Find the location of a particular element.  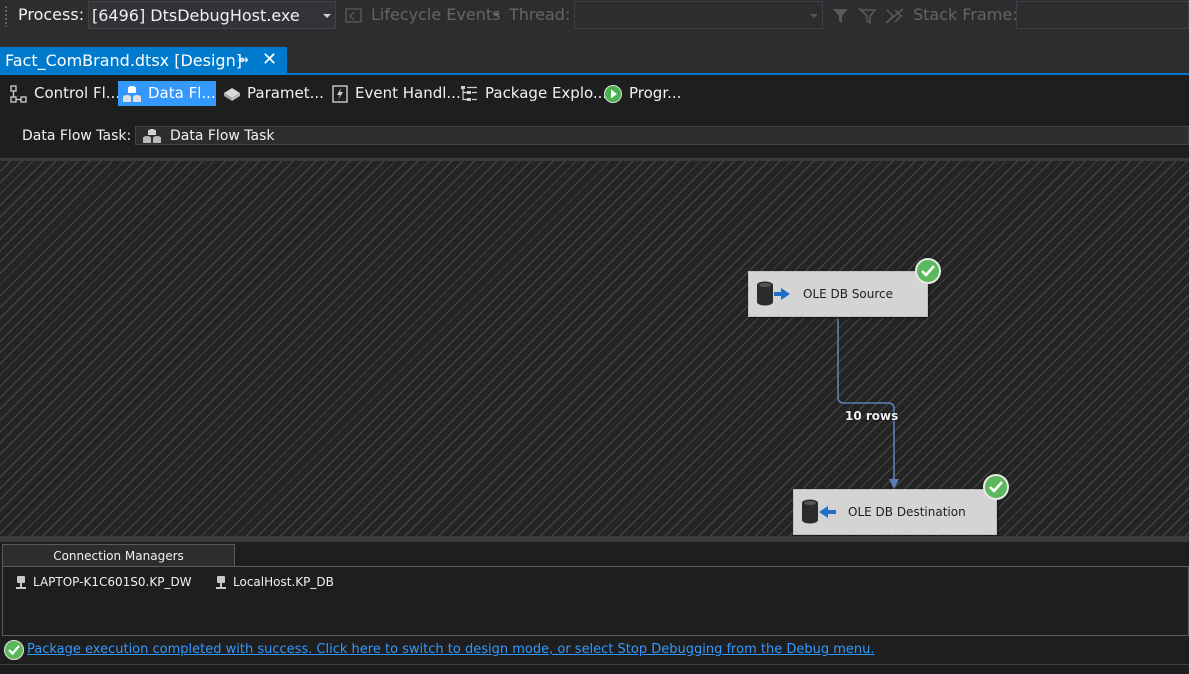

thread-dropdown is located at coordinates (698, 15).